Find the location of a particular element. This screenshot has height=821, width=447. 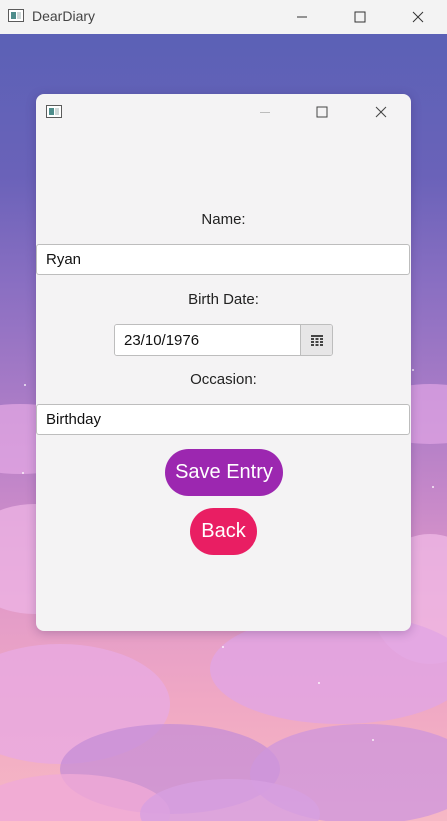

dialog-minimize-button is located at coordinates (265, 112).